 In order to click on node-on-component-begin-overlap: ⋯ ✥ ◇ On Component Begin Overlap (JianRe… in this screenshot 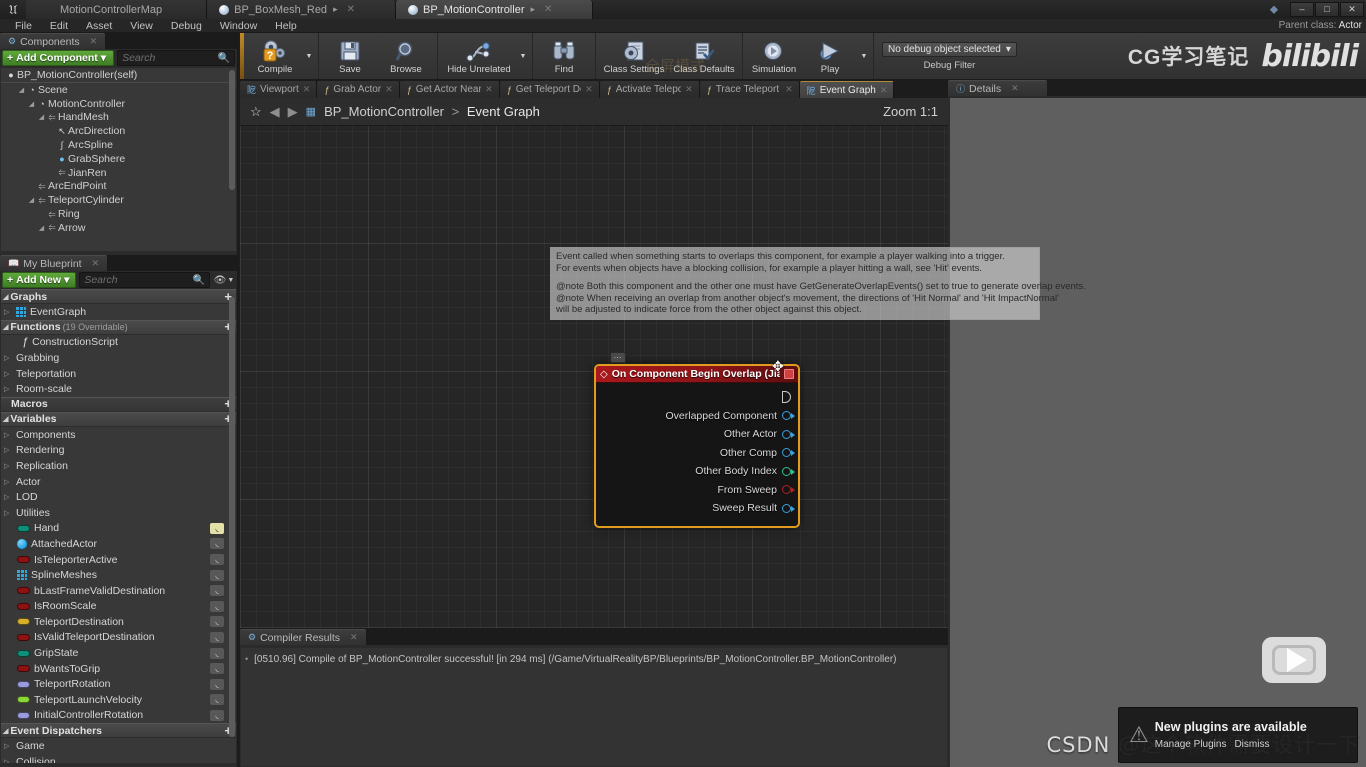, I will do `click(697, 440)`.